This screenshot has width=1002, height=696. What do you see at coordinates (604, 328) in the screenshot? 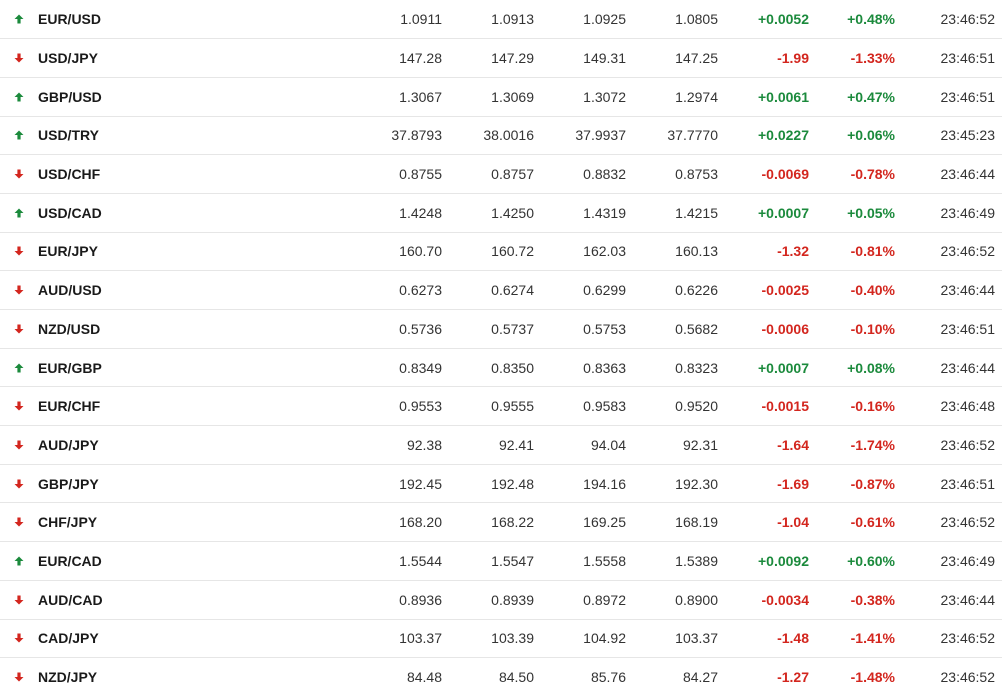
I see `high-price: 0.5753` at bounding box center [604, 328].